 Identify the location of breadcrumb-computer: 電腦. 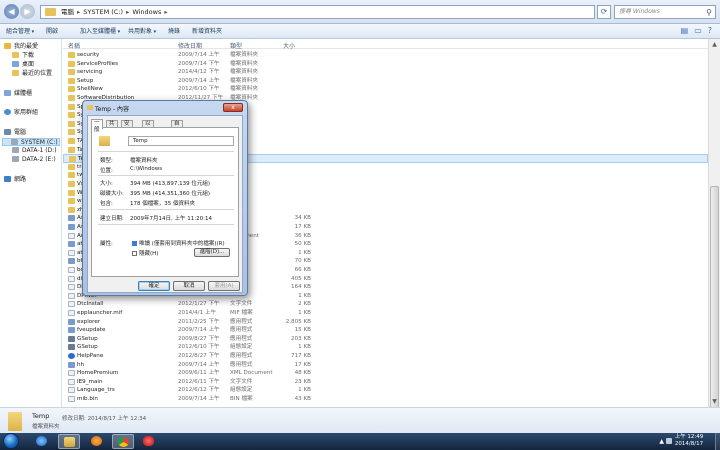
(67, 12).